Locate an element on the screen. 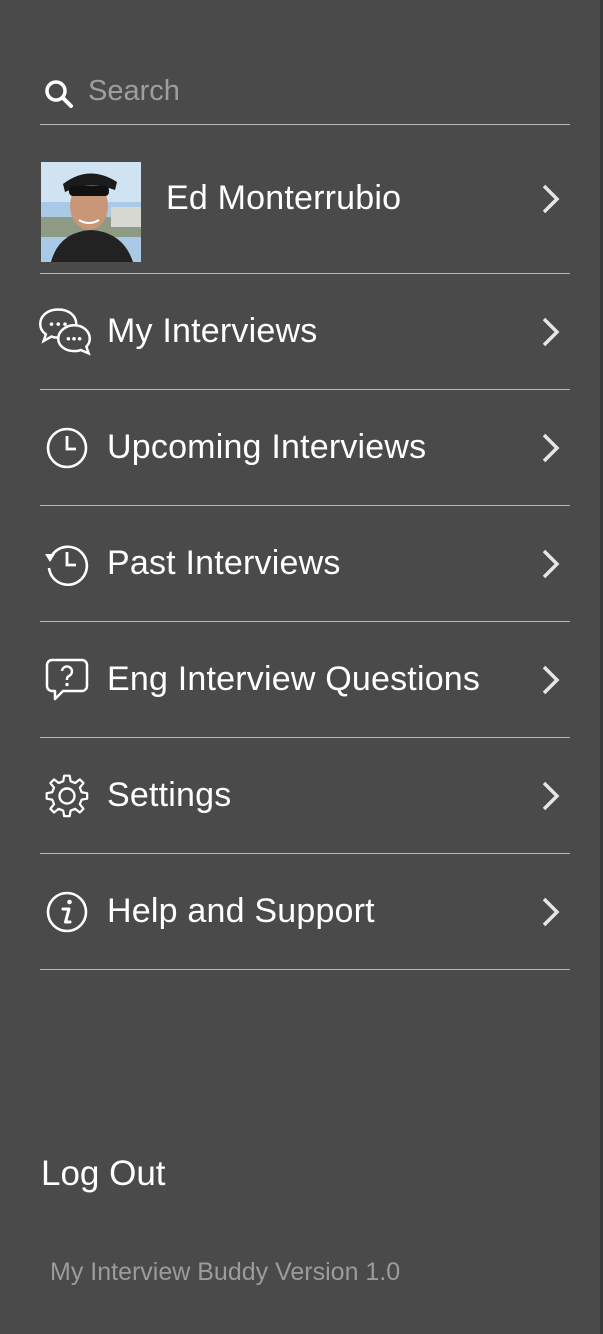 The height and width of the screenshot is (1334, 603). menu-item-upcoming-interviews: Upcoming Interviews is located at coordinates (305, 448).